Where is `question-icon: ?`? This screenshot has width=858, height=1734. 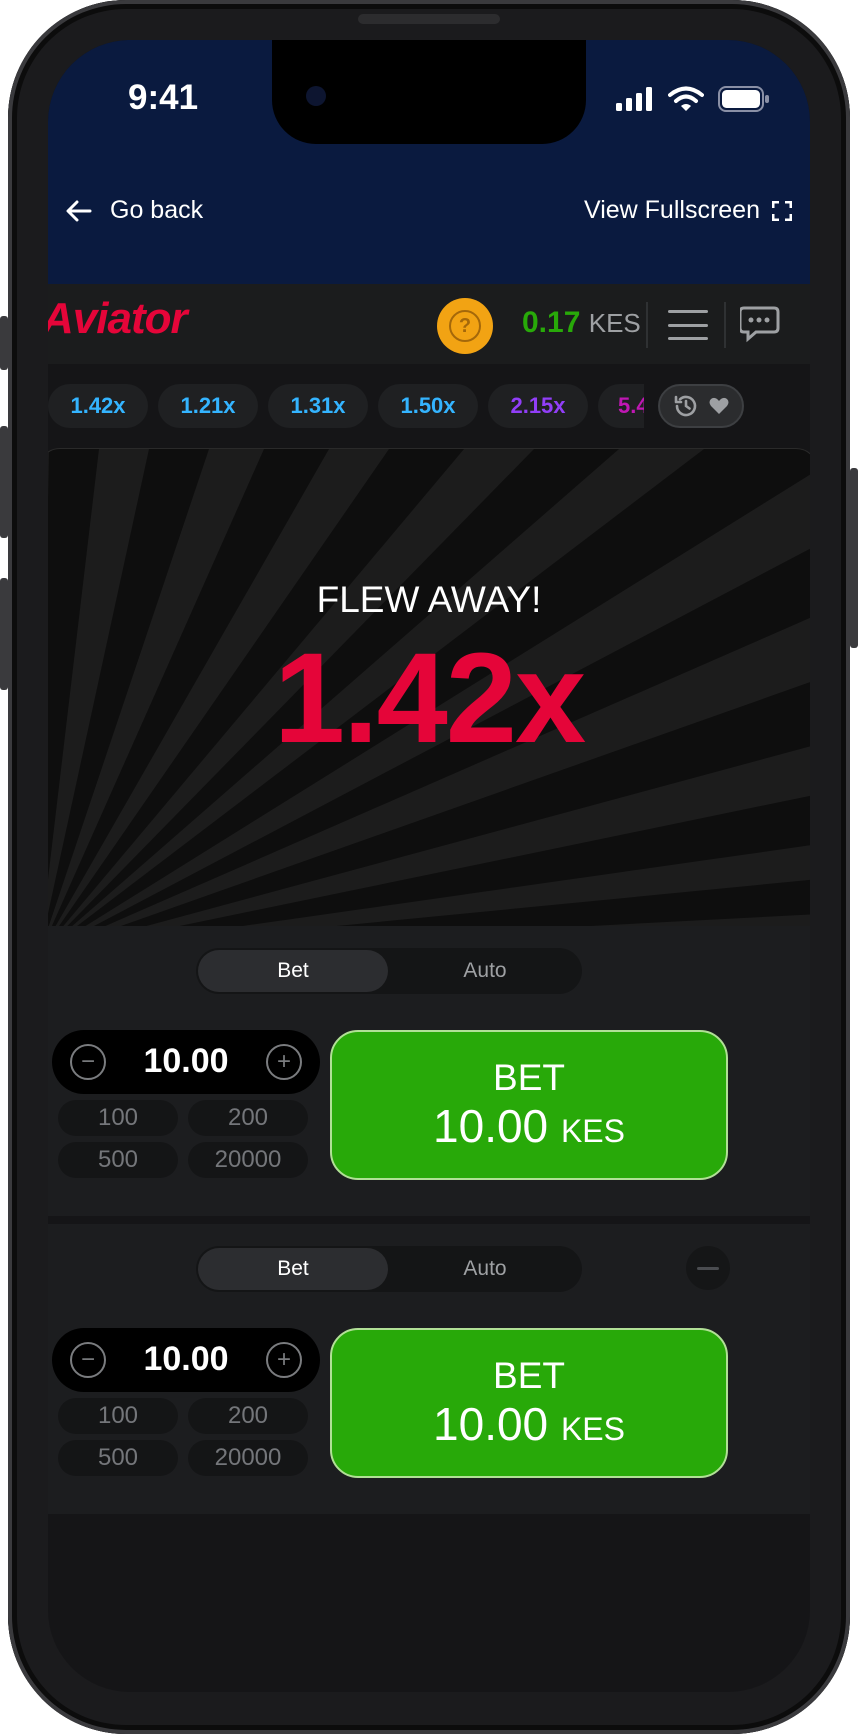 question-icon: ? is located at coordinates (465, 326).